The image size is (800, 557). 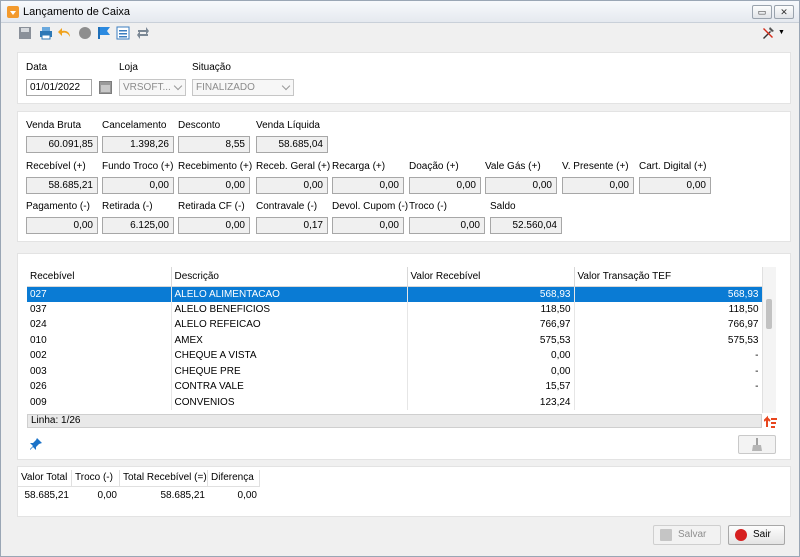 I want to click on table-row: 003 CHEQUE PRE 0,00-, so click(x=395, y=371).